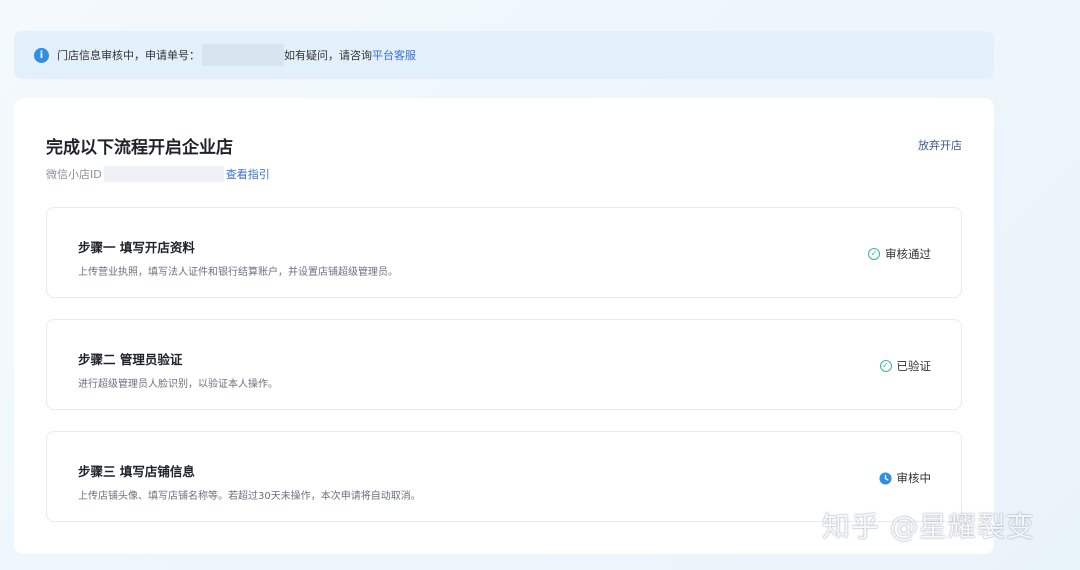 This screenshot has height=570, width=1080. Describe the element at coordinates (238, 272) in the screenshot. I see `step-desc: 上传营业执照，填写法人证件和银行结算账户，并设置店铺超级管理员。` at that location.